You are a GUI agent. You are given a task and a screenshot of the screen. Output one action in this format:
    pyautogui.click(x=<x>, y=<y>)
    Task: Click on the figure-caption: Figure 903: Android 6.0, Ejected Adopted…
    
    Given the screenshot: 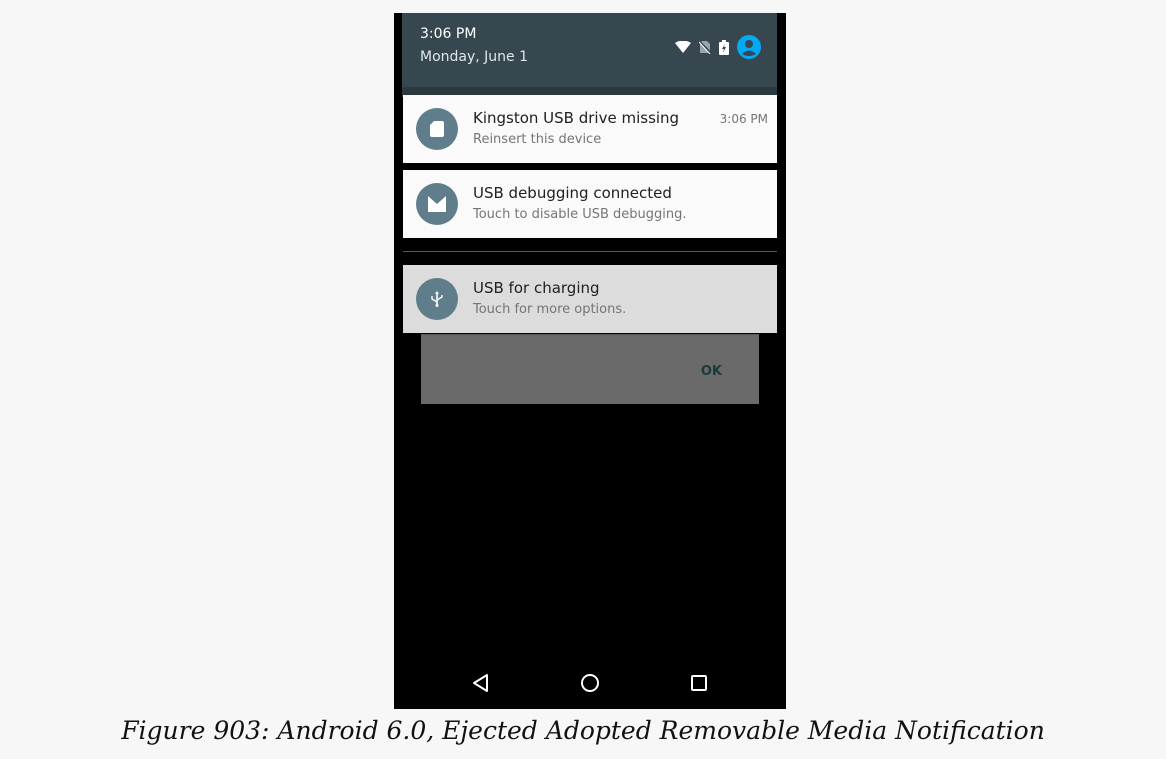 What is the action you would take?
    pyautogui.click(x=583, y=730)
    